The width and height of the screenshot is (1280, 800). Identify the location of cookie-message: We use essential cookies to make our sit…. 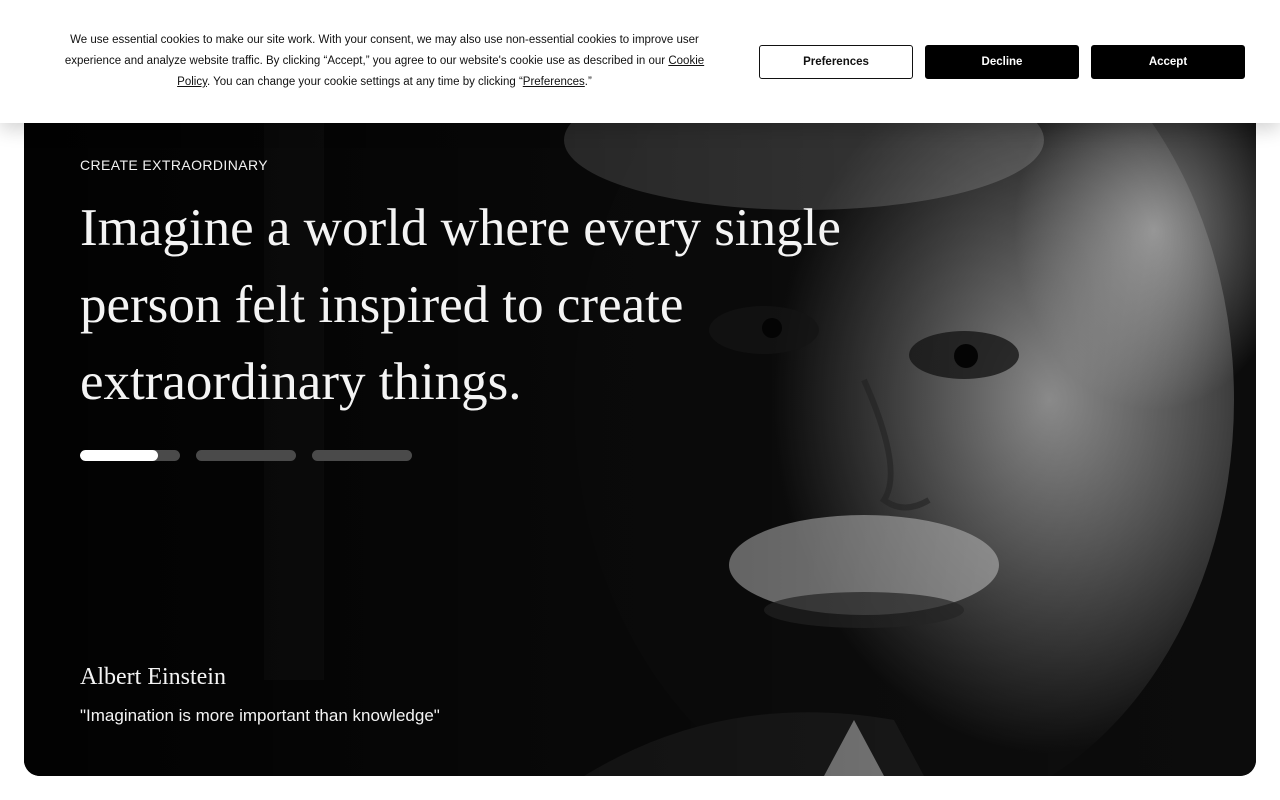
(384, 61).